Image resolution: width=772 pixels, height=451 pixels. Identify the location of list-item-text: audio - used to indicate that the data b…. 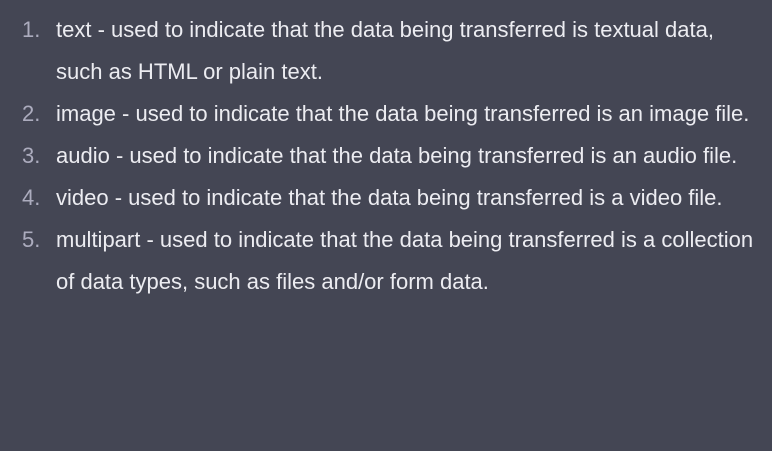
(397, 155).